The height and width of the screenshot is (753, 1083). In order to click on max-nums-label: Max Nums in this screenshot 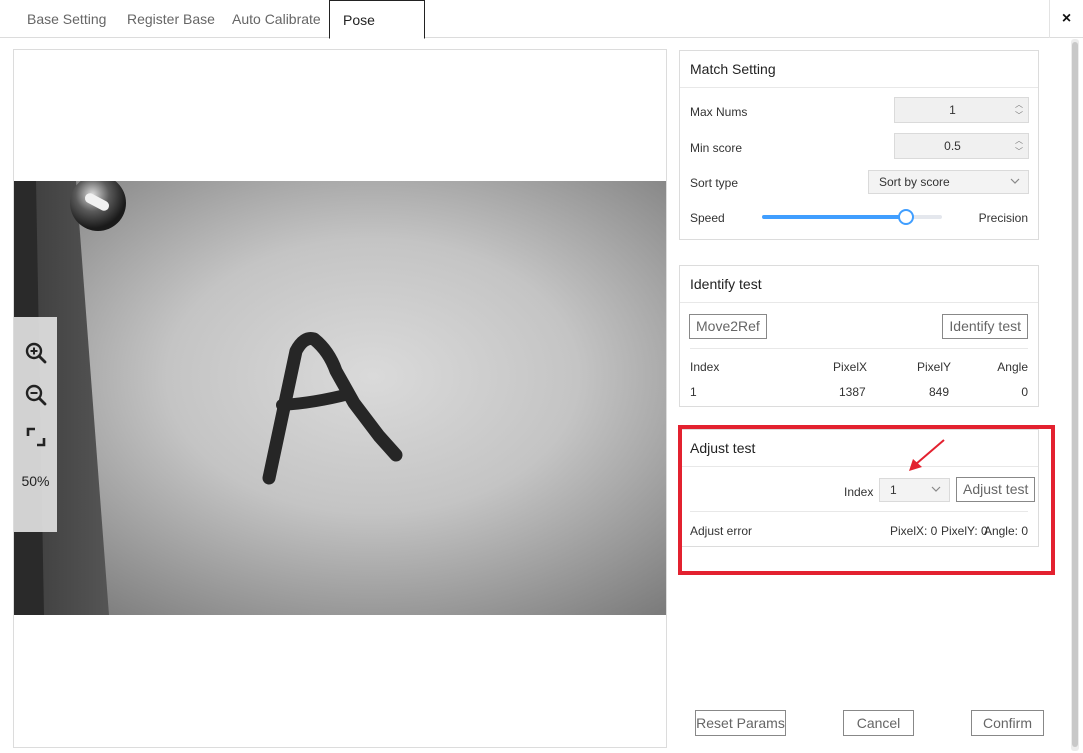, I will do `click(719, 112)`.